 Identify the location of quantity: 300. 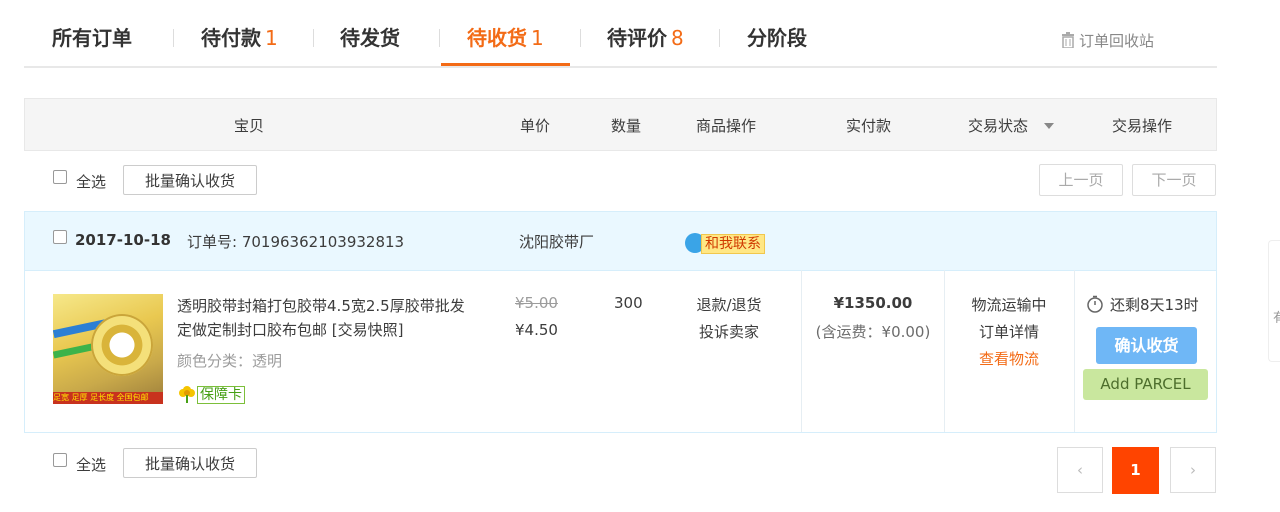
(628, 303).